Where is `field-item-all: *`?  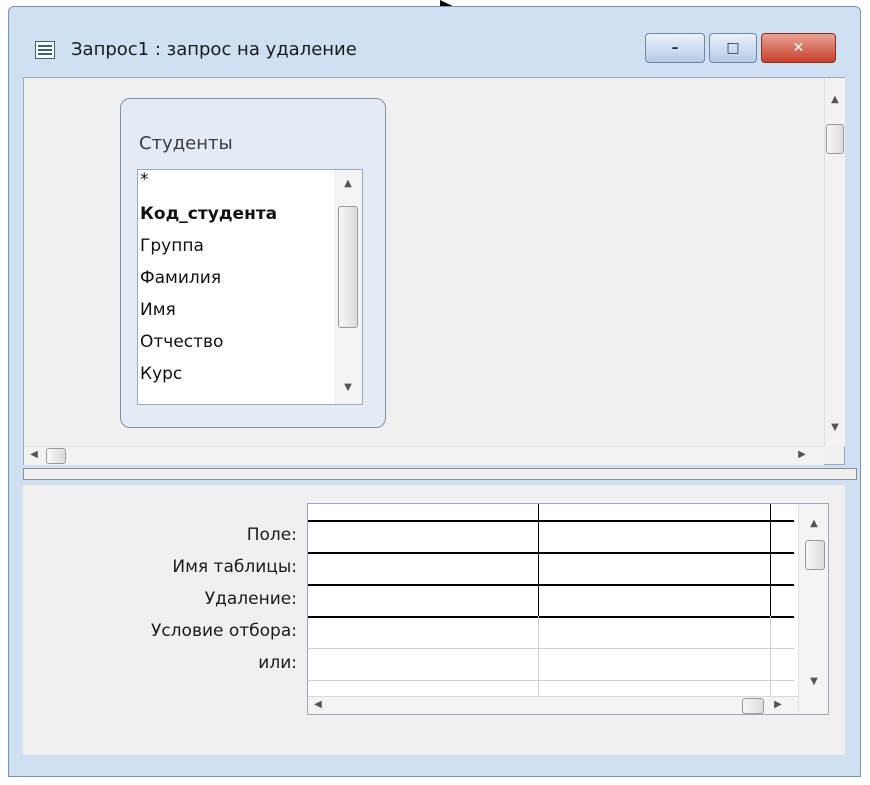 field-item-all: * is located at coordinates (144, 180).